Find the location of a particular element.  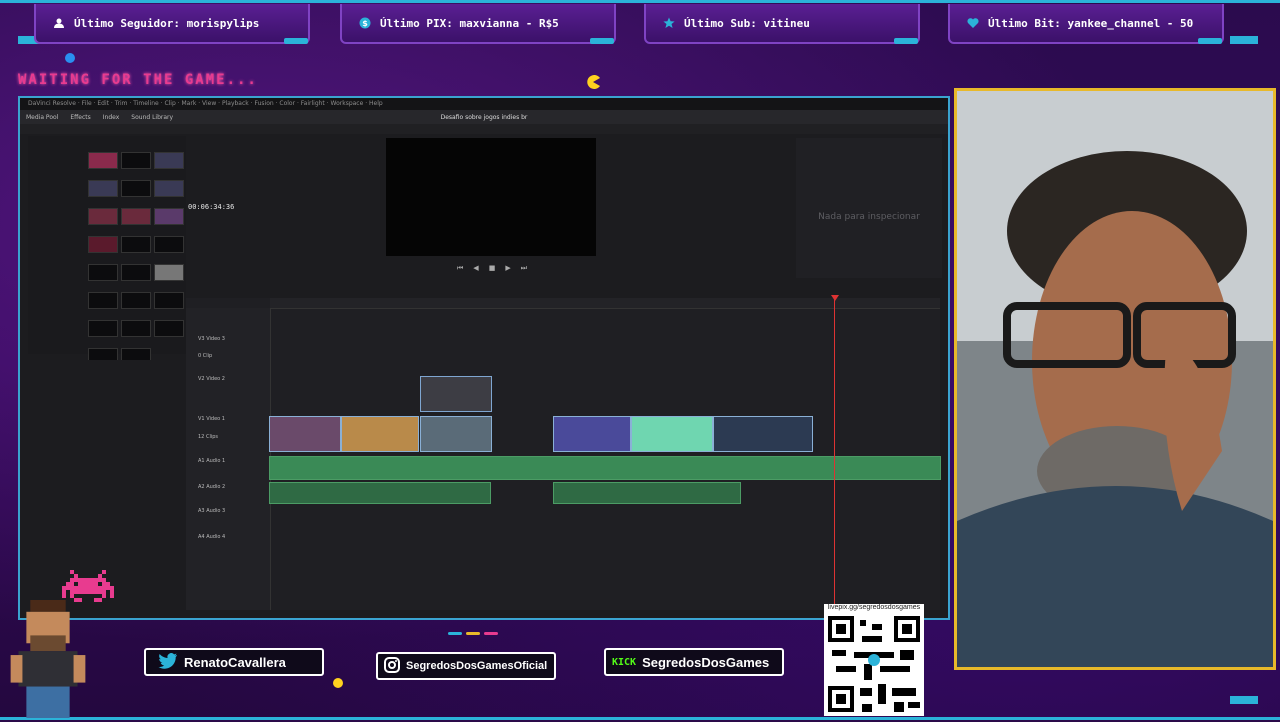

track-label-v1: V1 Video 1 is located at coordinates (211, 419).